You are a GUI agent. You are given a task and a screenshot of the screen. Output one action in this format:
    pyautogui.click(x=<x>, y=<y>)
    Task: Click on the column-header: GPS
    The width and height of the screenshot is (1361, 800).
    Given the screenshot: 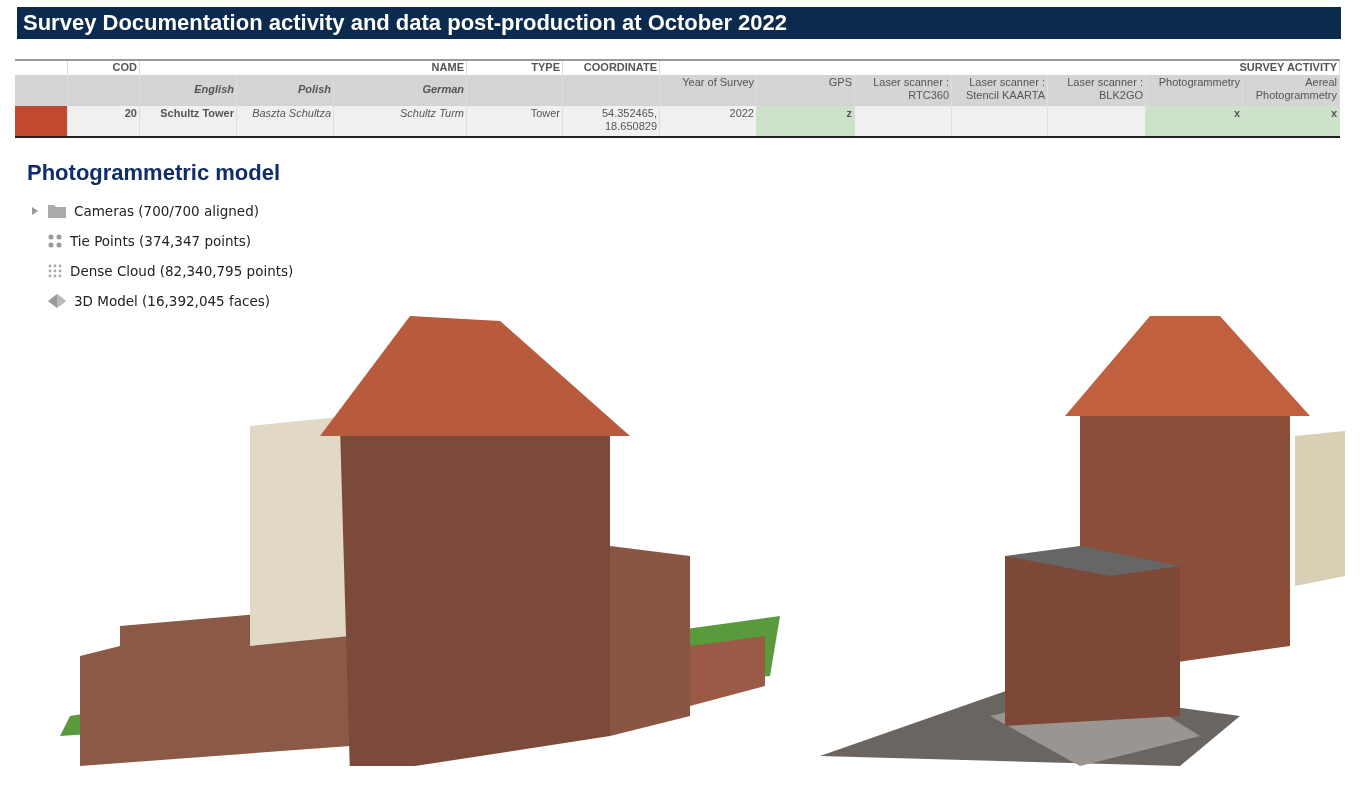 What is the action you would take?
    pyautogui.click(x=806, y=90)
    